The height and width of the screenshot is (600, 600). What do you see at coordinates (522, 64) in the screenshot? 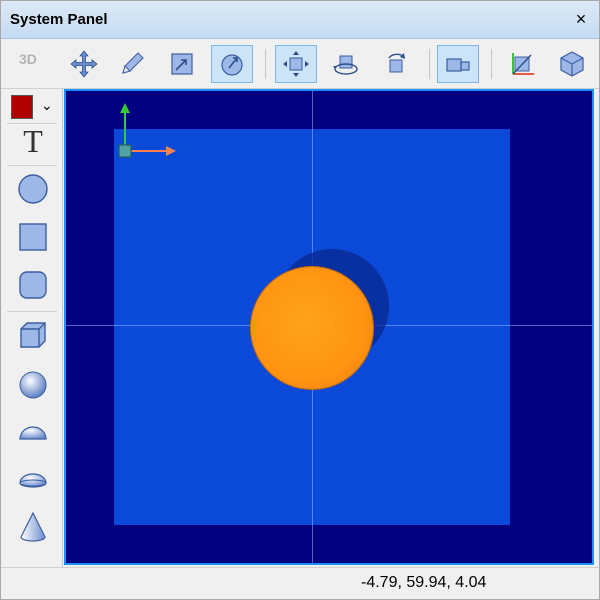
I see `axes-icon` at bounding box center [522, 64].